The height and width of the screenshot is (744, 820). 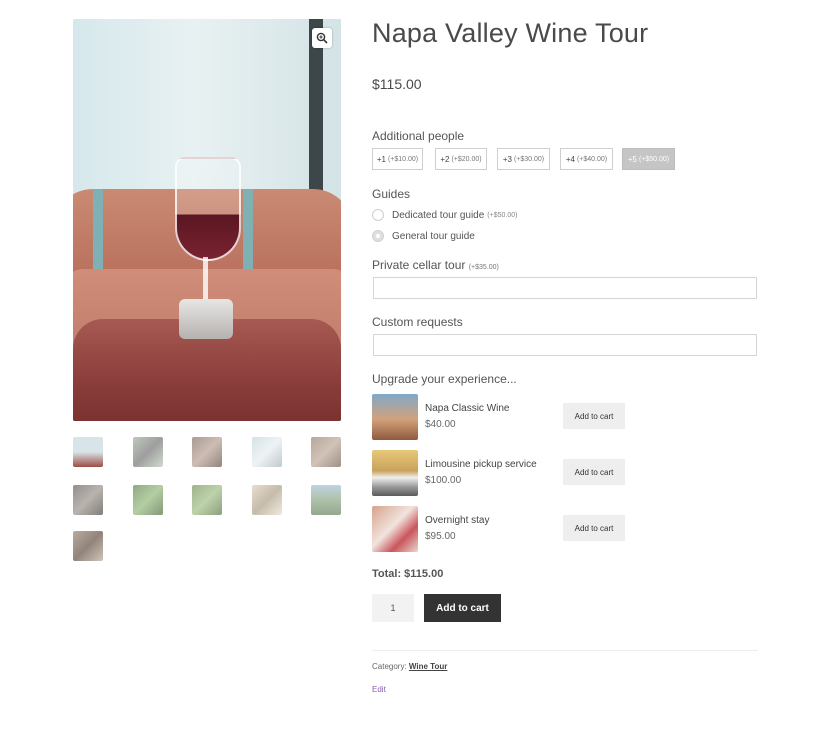 I want to click on add-to-cart-button: Add to cart, so click(x=462, y=608).